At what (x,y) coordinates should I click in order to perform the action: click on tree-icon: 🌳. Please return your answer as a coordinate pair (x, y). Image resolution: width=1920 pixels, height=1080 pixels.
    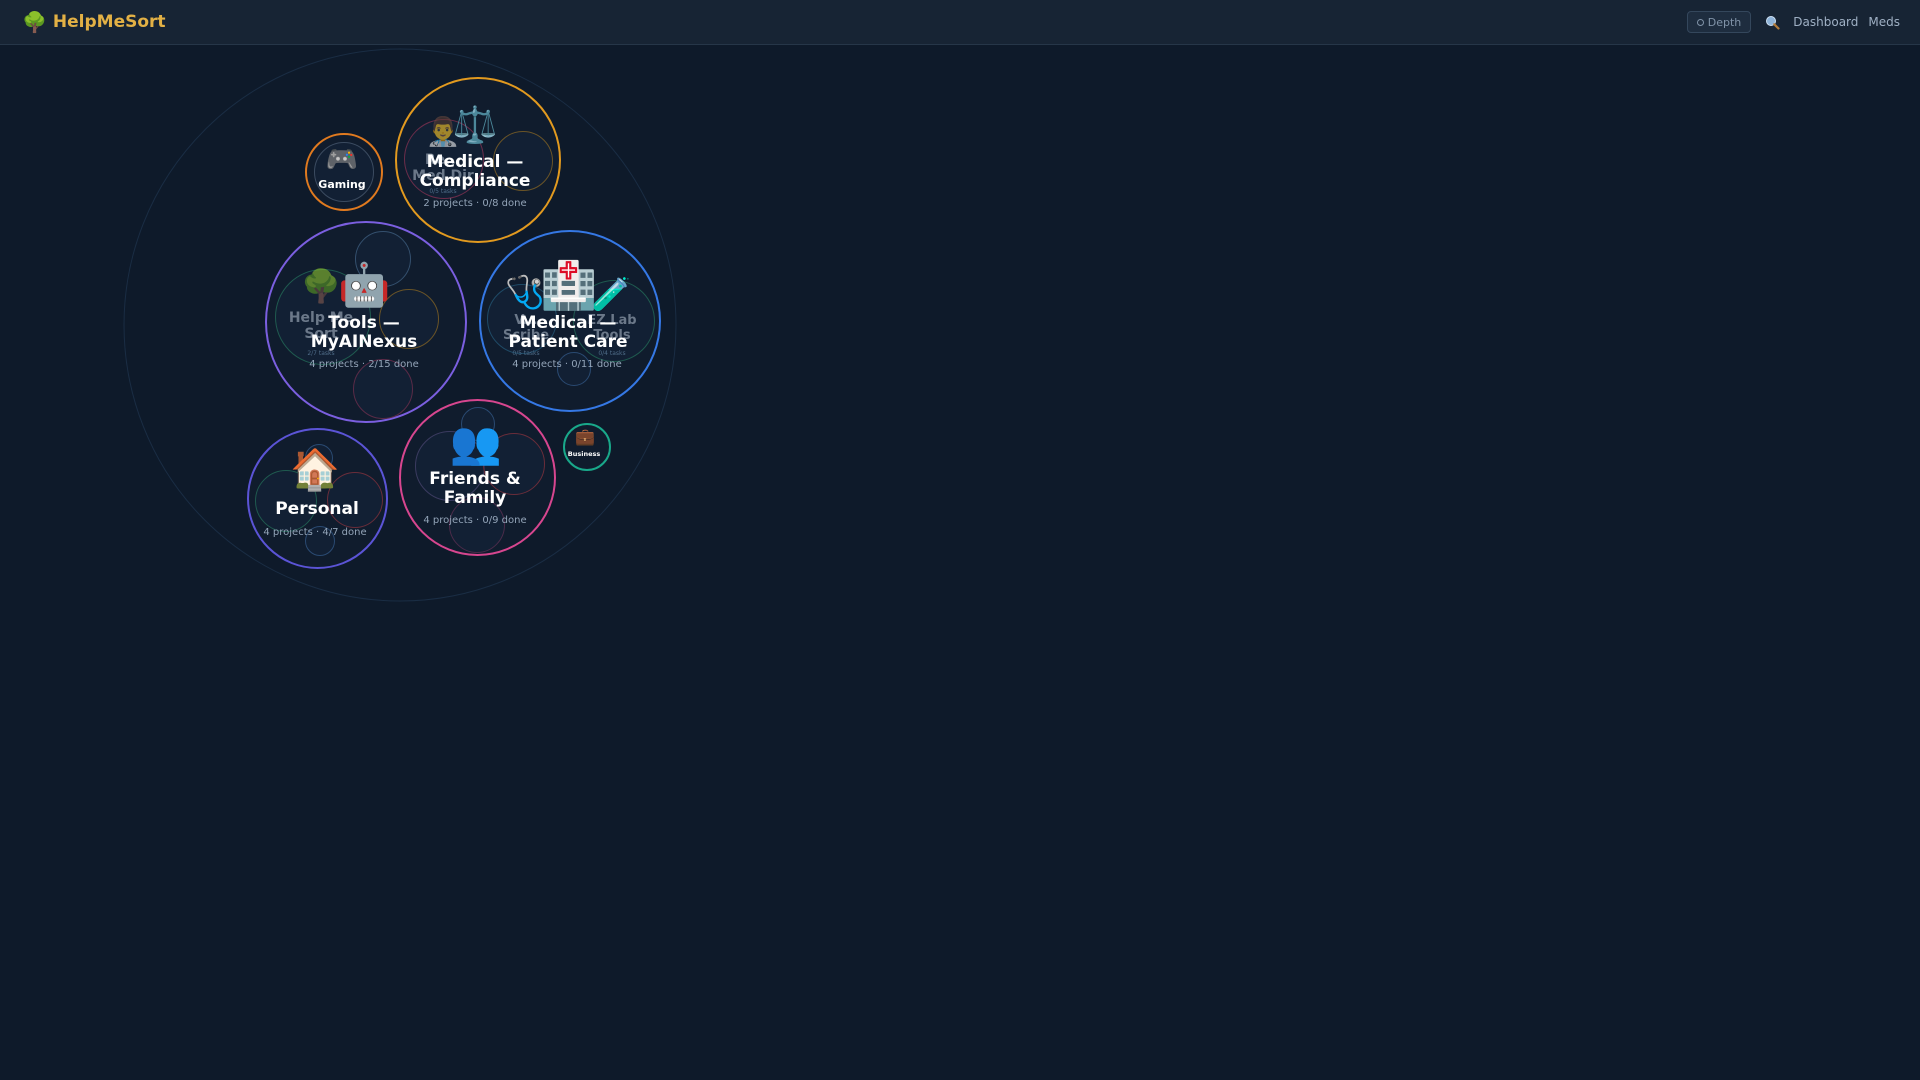
    Looking at the image, I should click on (34, 22).